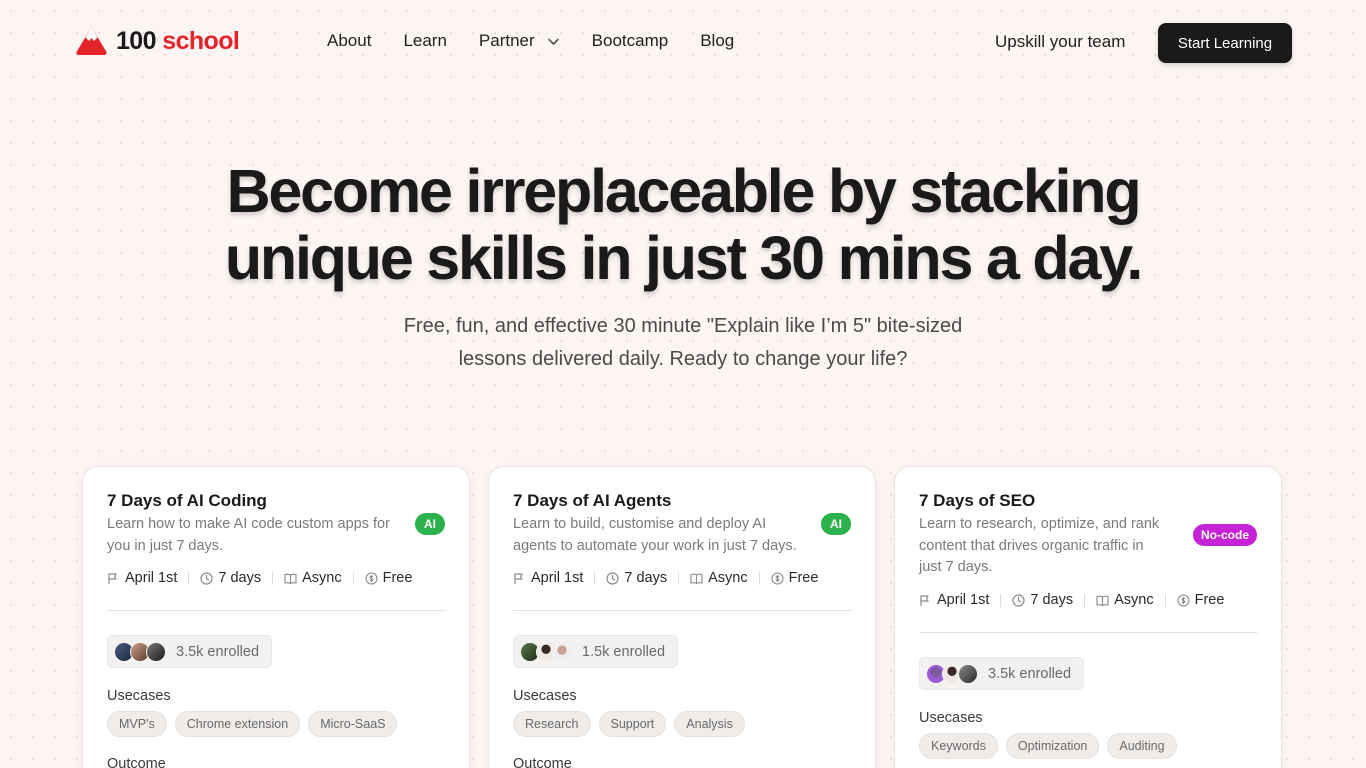  Describe the element at coordinates (717, 41) in the screenshot. I see `nav-blog: Blog` at that location.